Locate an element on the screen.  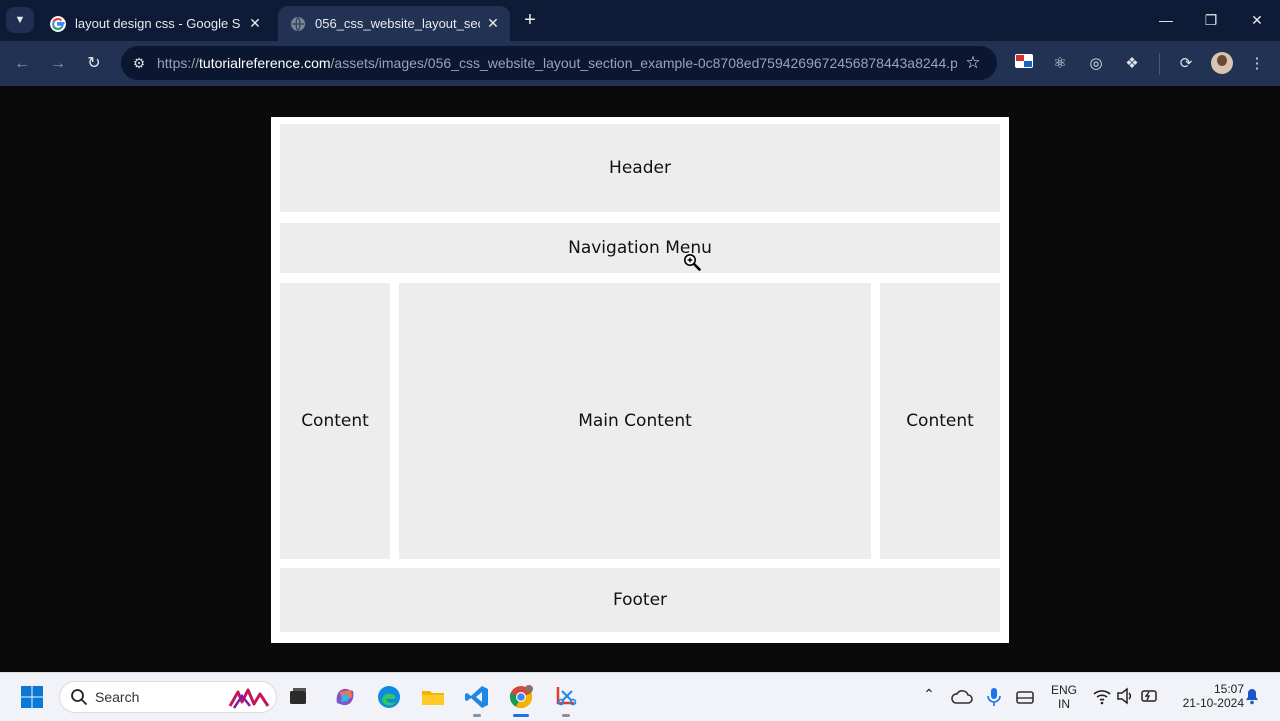
notification-bell-icon is located at coordinates (1252, 696).